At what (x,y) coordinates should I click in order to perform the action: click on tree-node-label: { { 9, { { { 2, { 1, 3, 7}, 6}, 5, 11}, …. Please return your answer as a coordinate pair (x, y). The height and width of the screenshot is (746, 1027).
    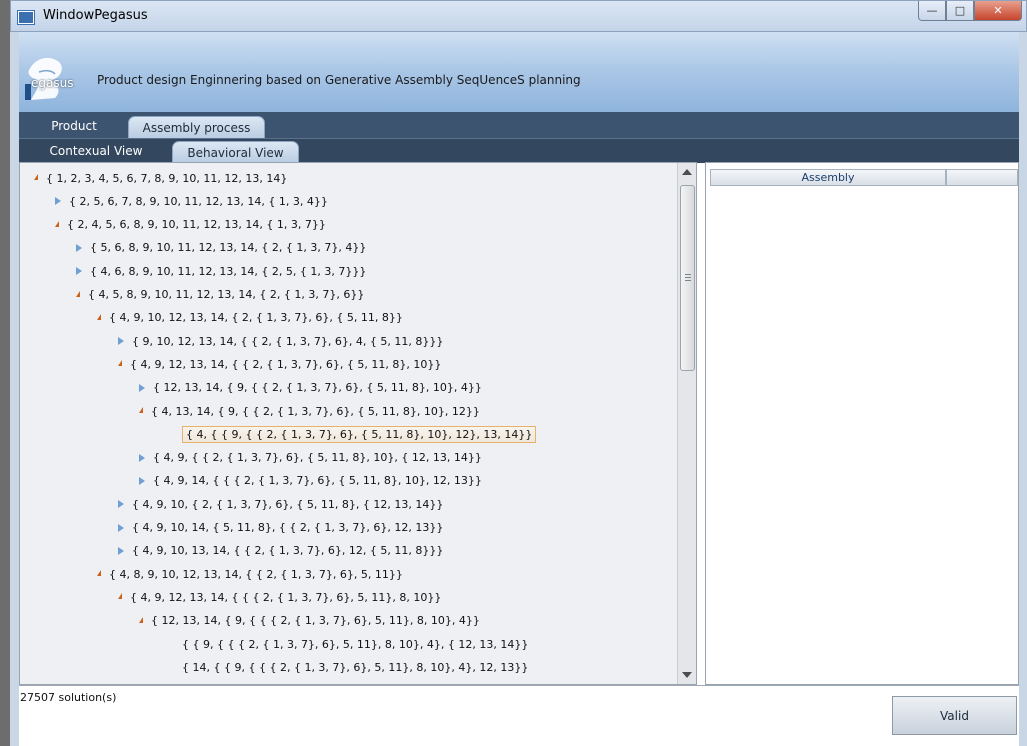
    Looking at the image, I should click on (355, 644).